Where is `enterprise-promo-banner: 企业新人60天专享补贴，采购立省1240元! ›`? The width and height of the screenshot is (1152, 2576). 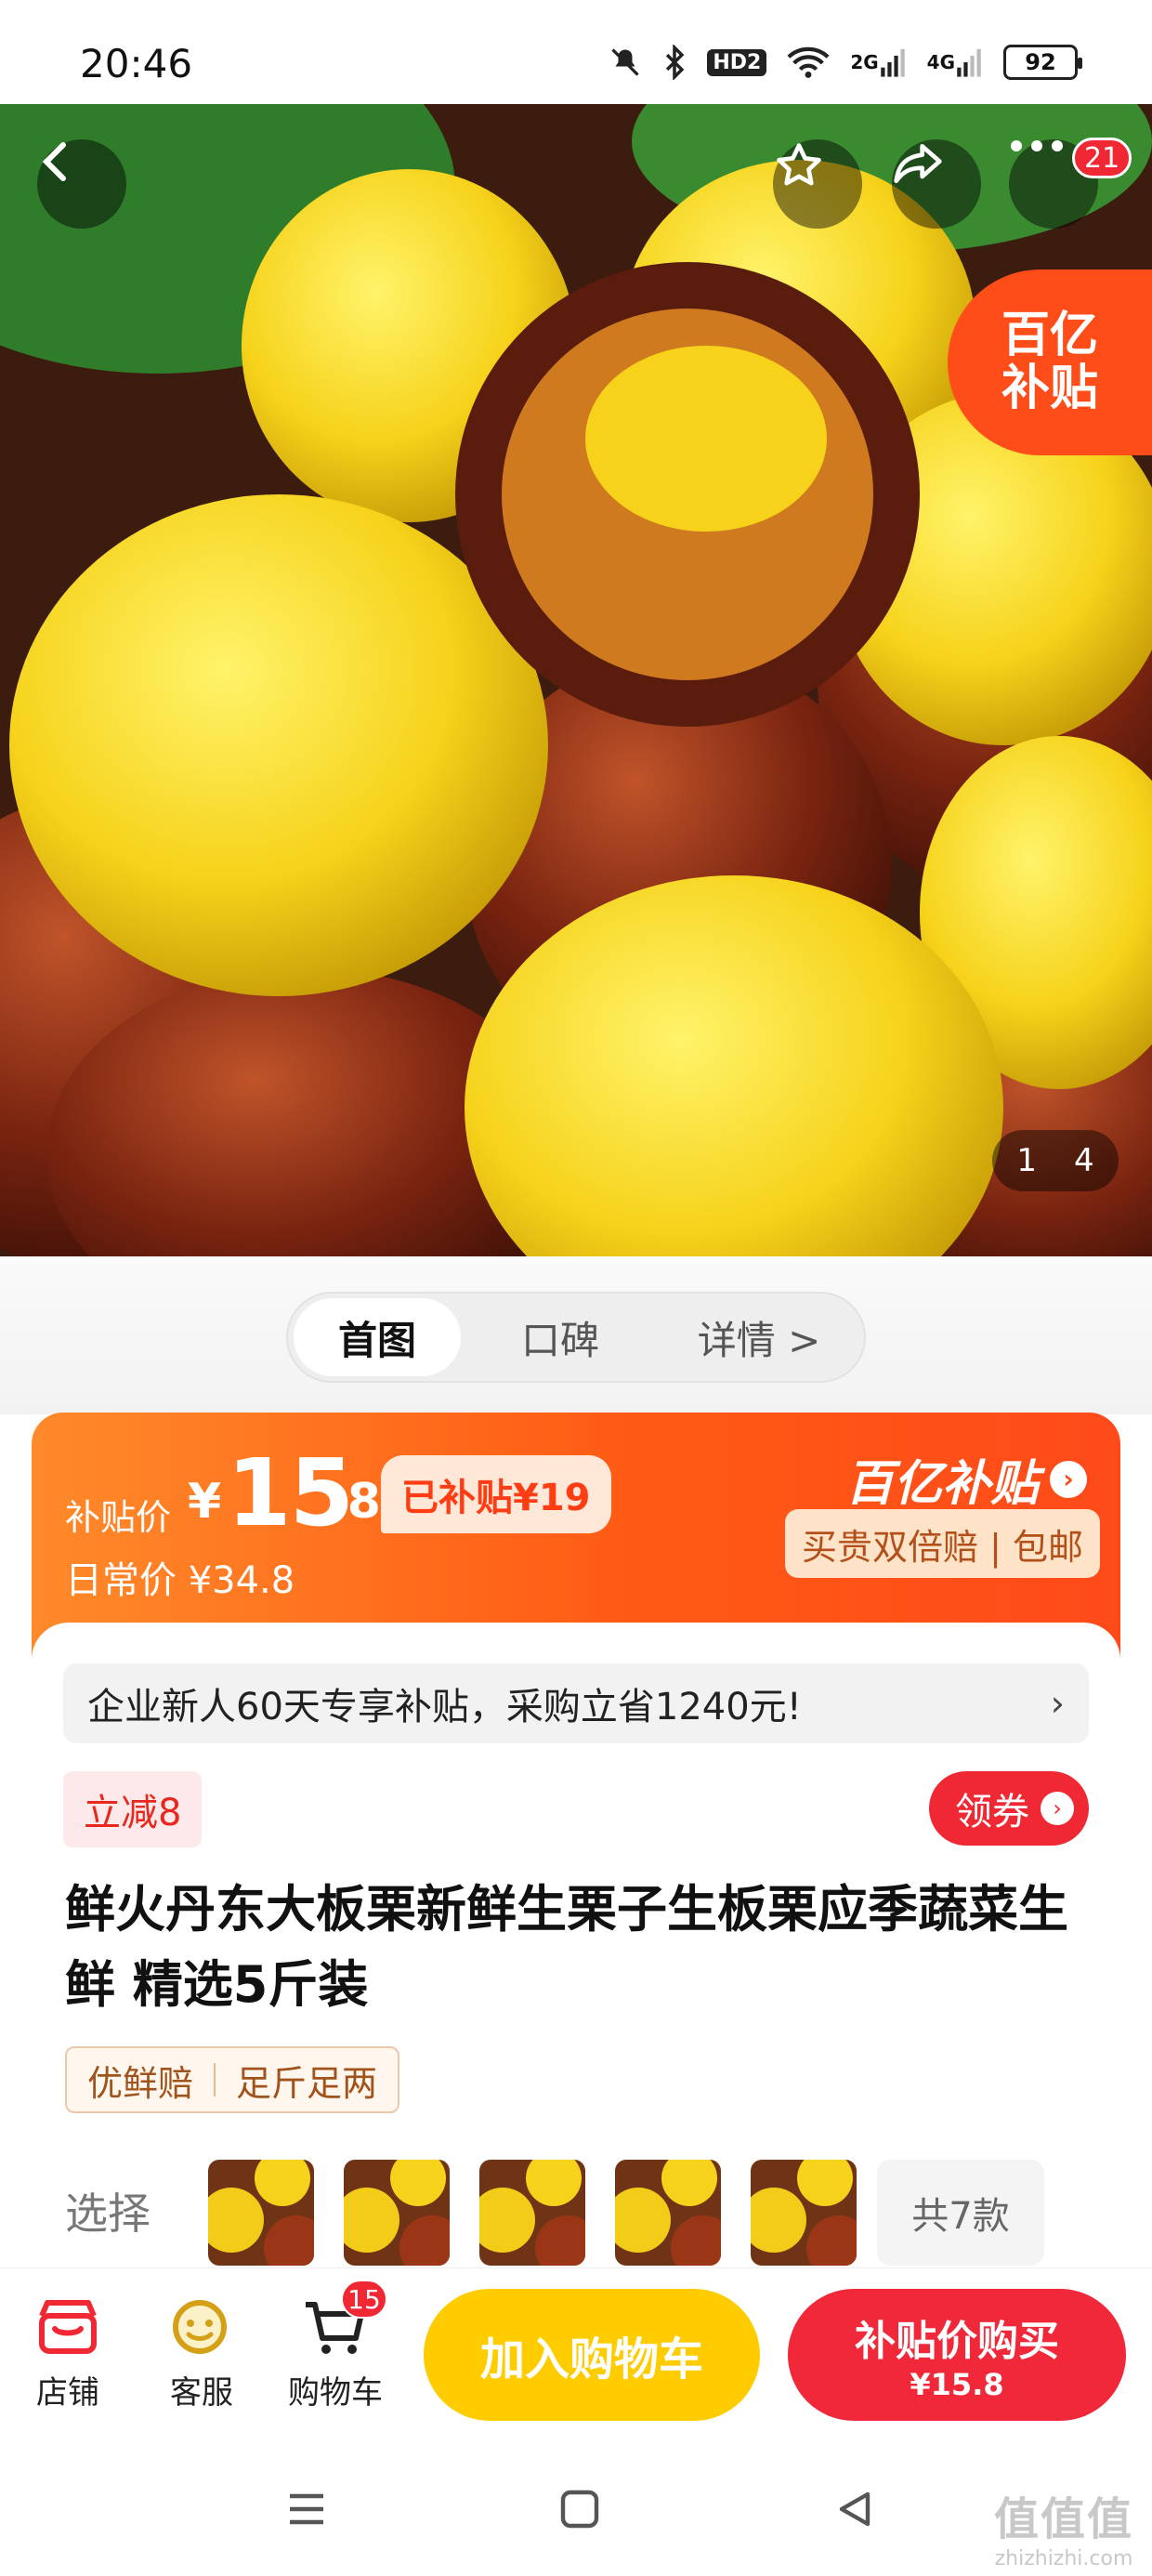
enterprise-promo-banner: 企业新人60天专享补贴，采购立省1240元! › is located at coordinates (576, 1703).